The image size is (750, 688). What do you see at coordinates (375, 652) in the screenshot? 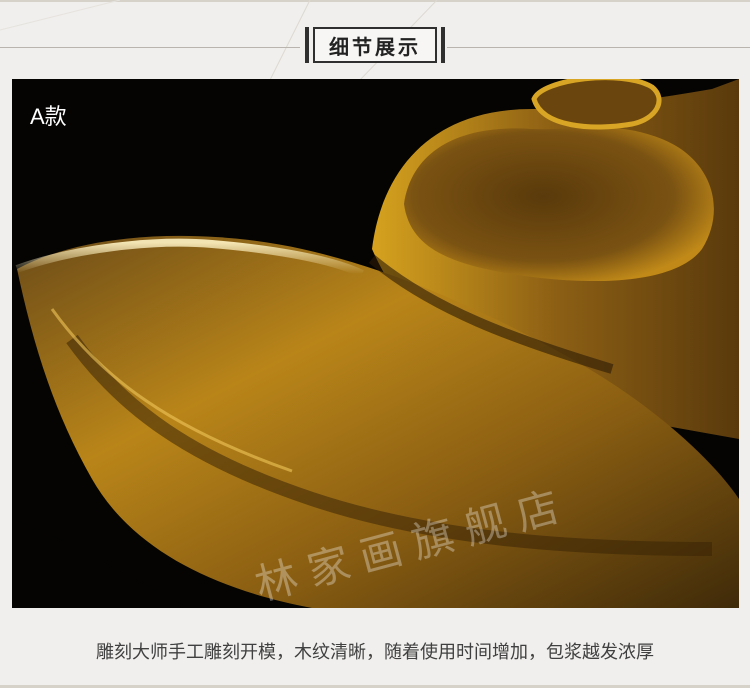
I see `product-caption: 雕刻大师手工雕刻开模，木纹清晰，随着使用时间增加，包浆越发浓厚` at bounding box center [375, 652].